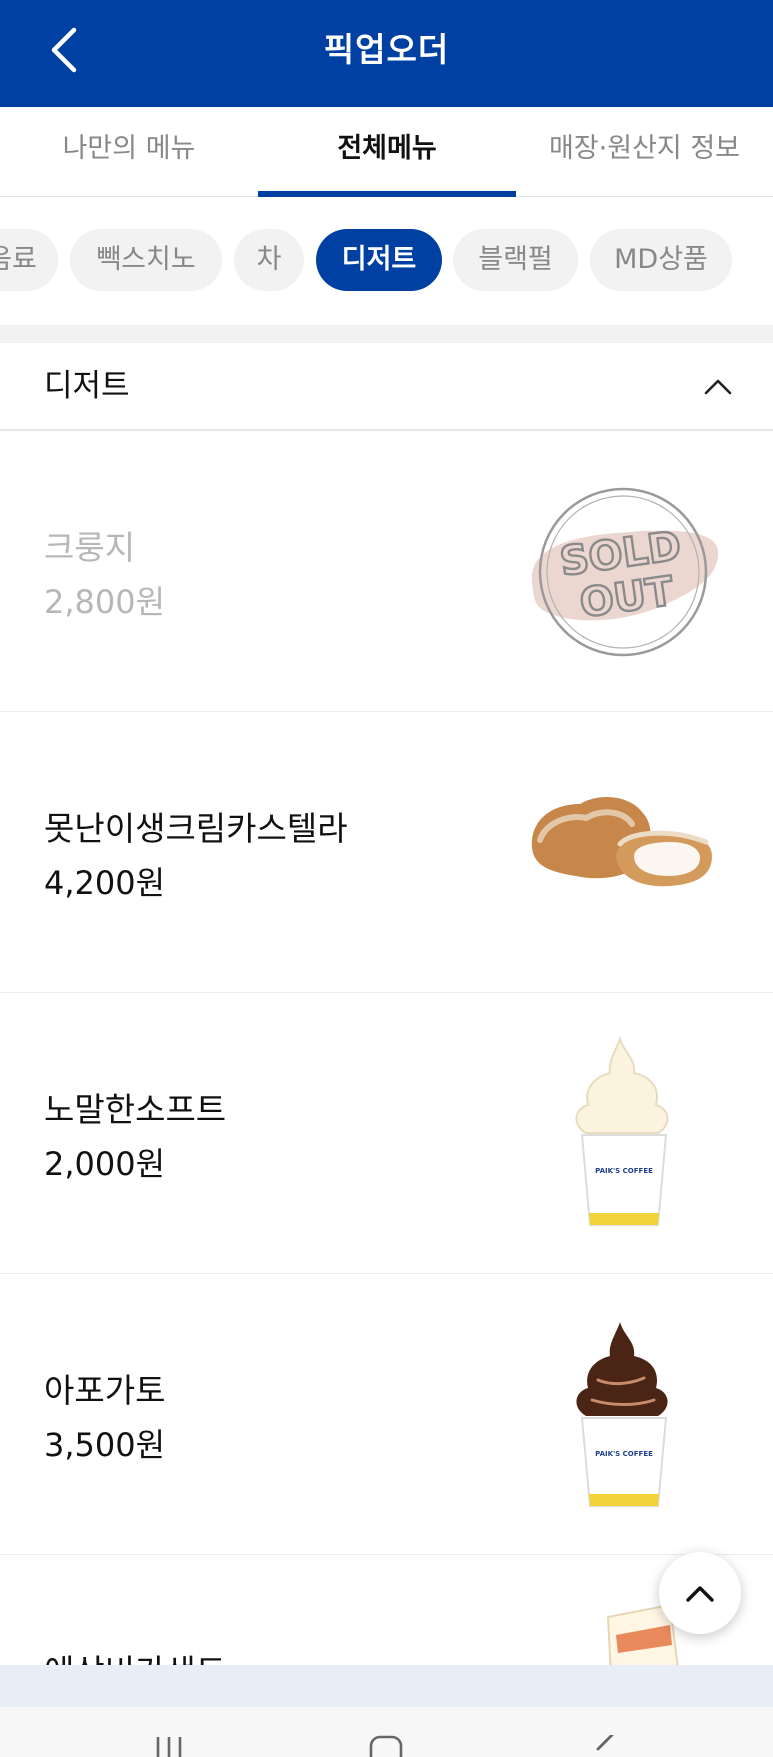  What do you see at coordinates (386, 49) in the screenshot?
I see `page-title: 픽업오더` at bounding box center [386, 49].